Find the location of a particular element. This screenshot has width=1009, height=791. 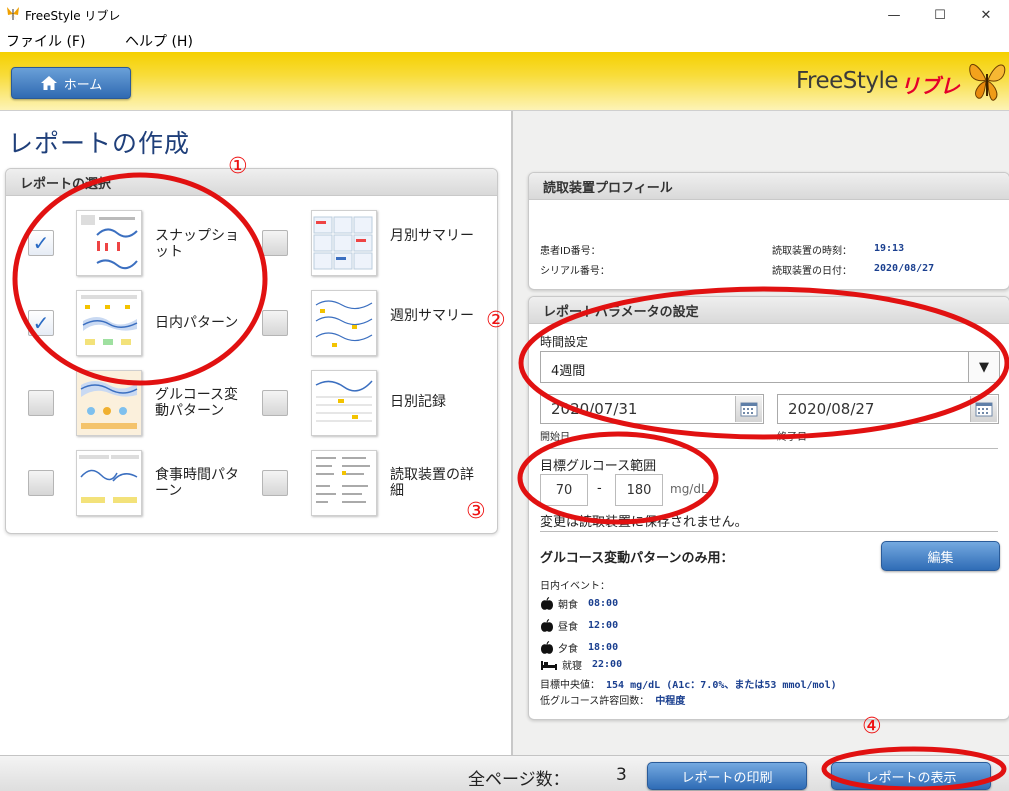

event-lunch: 昼食 12:00 is located at coordinates (579, 625).